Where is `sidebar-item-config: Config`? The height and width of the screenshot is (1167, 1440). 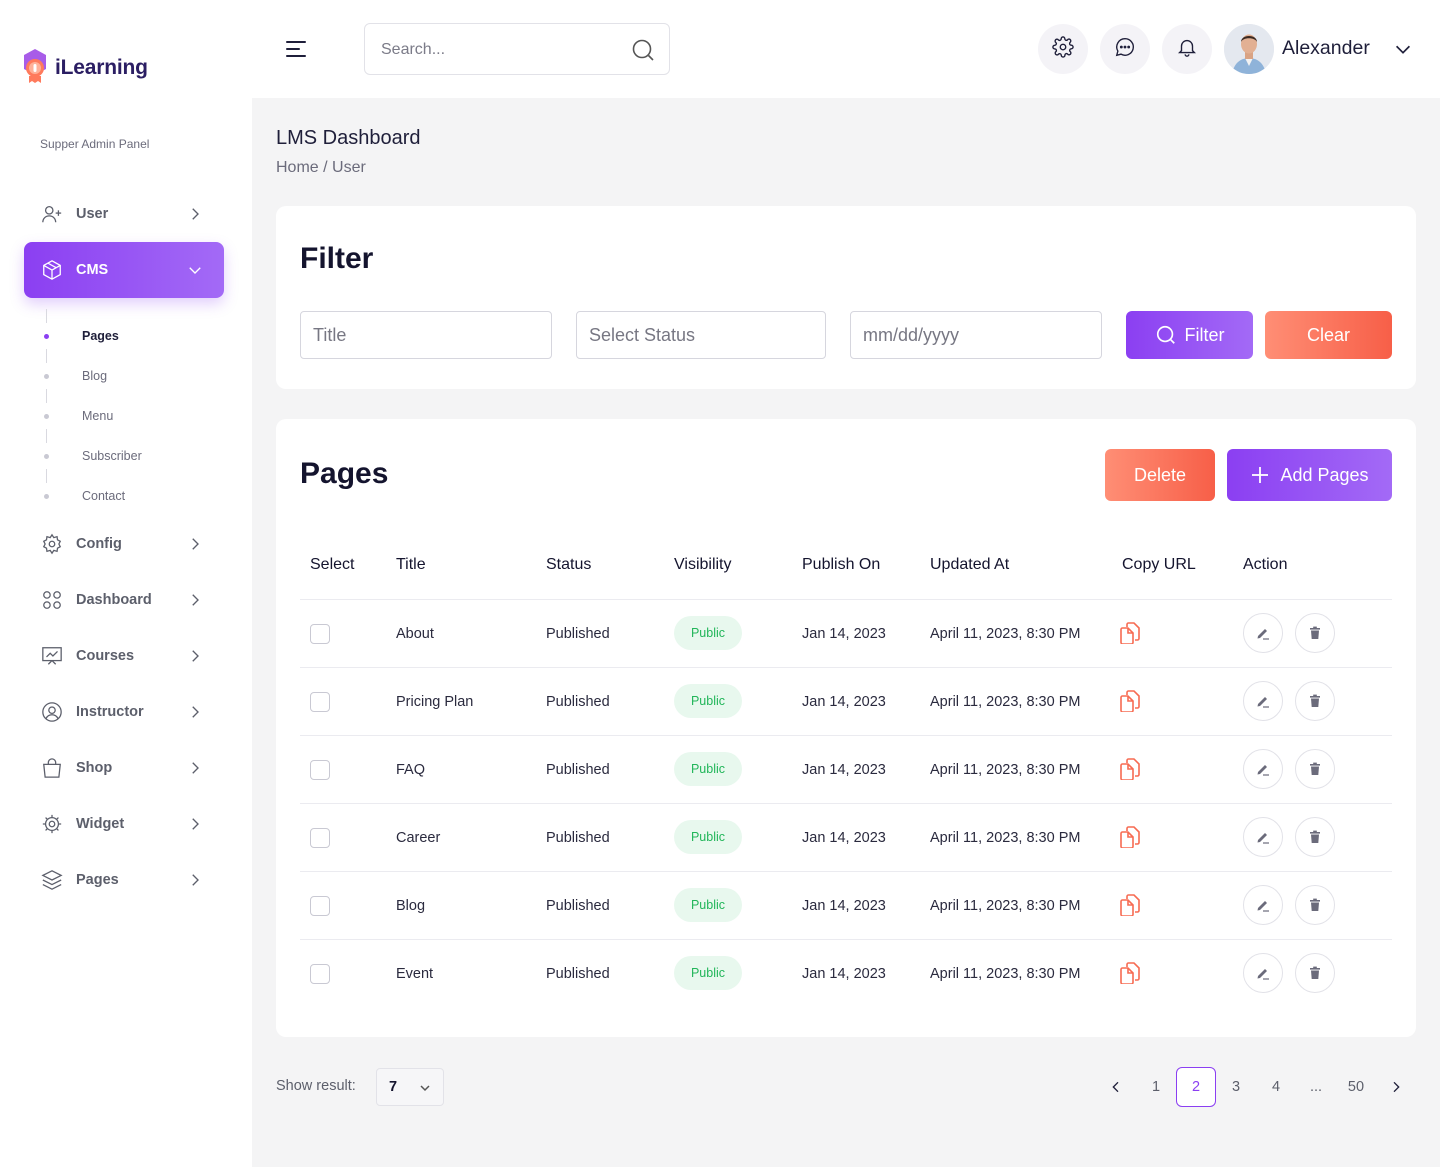 sidebar-item-config: Config is located at coordinates (124, 544).